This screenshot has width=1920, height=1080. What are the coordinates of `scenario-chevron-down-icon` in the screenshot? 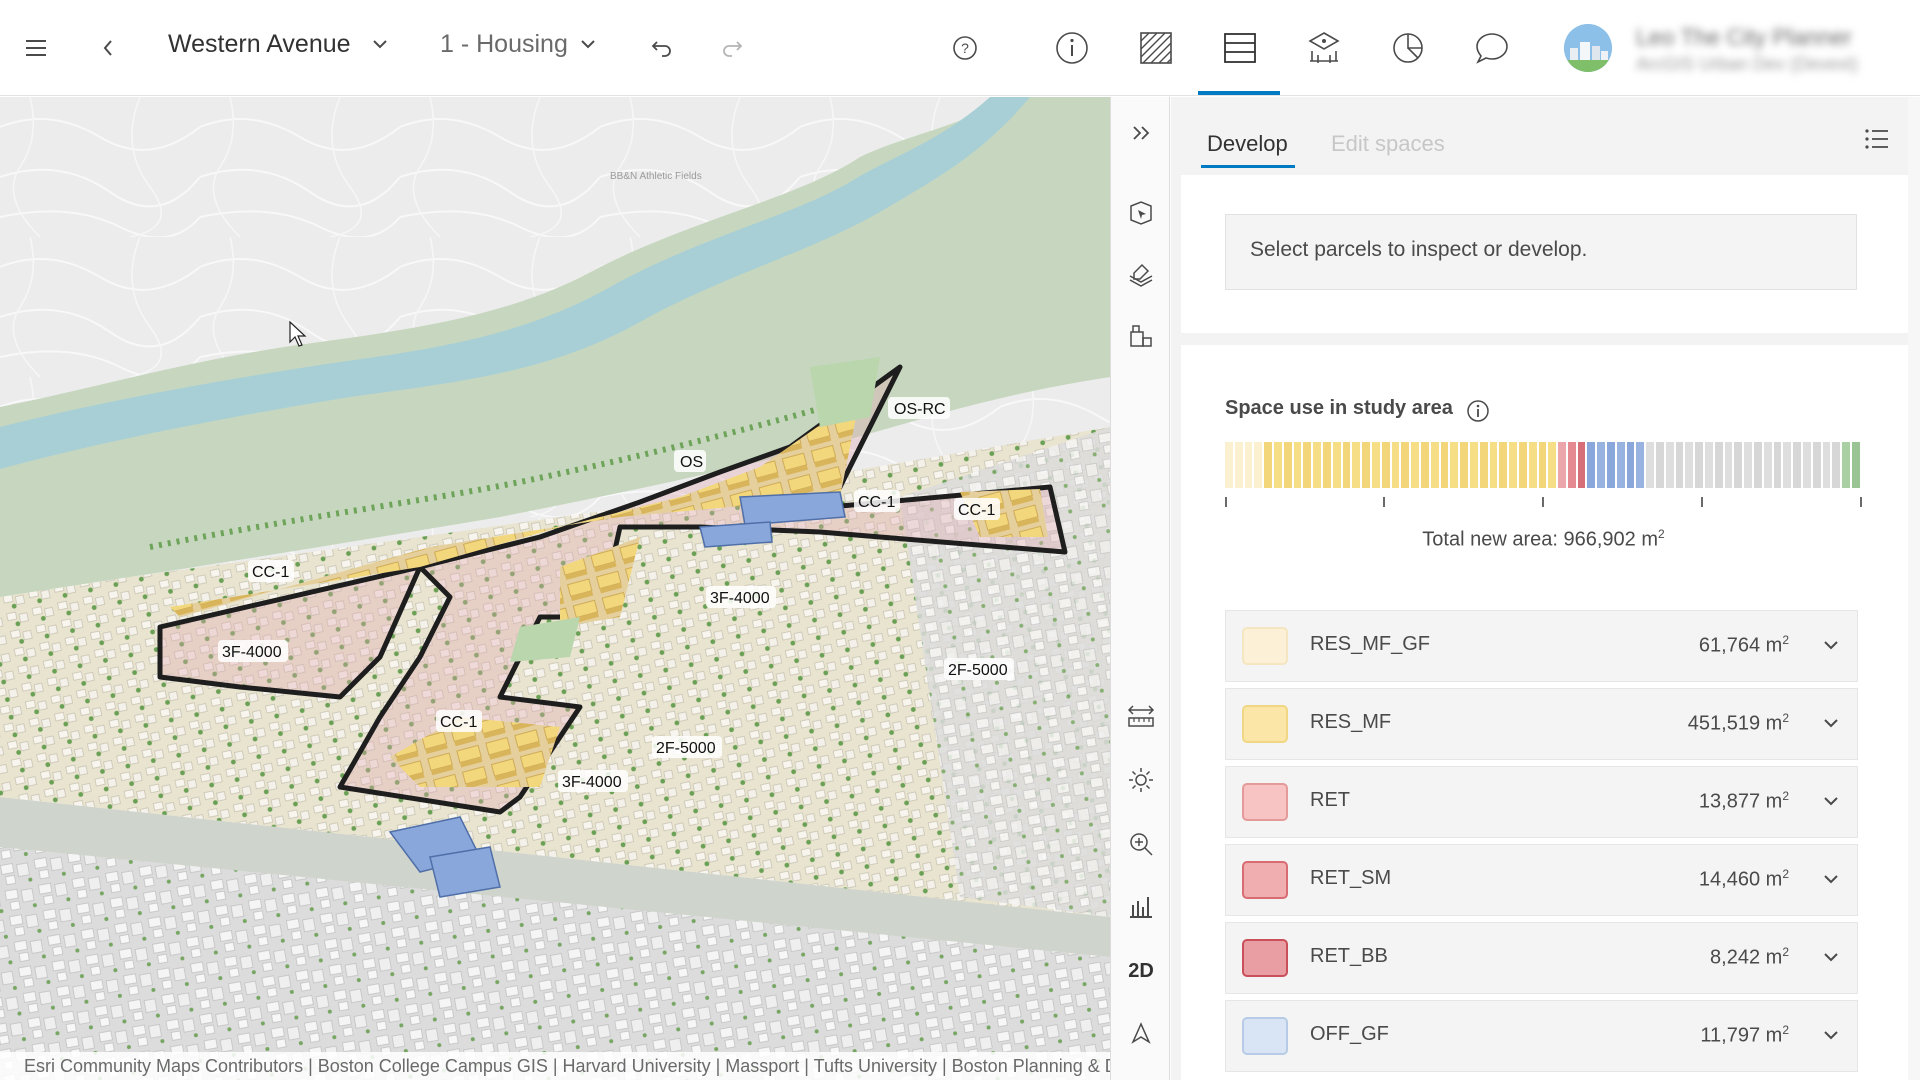 It's located at (380, 45).